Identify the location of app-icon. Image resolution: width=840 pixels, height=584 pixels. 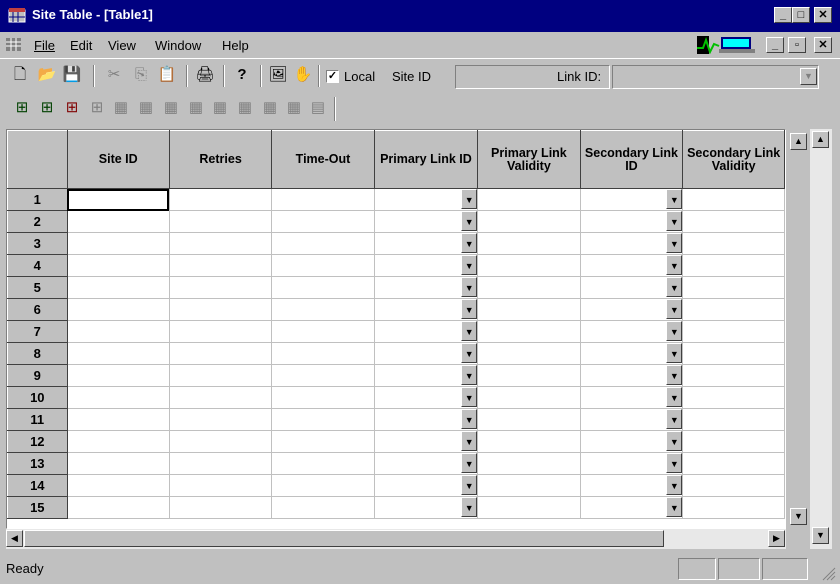
(17, 15).